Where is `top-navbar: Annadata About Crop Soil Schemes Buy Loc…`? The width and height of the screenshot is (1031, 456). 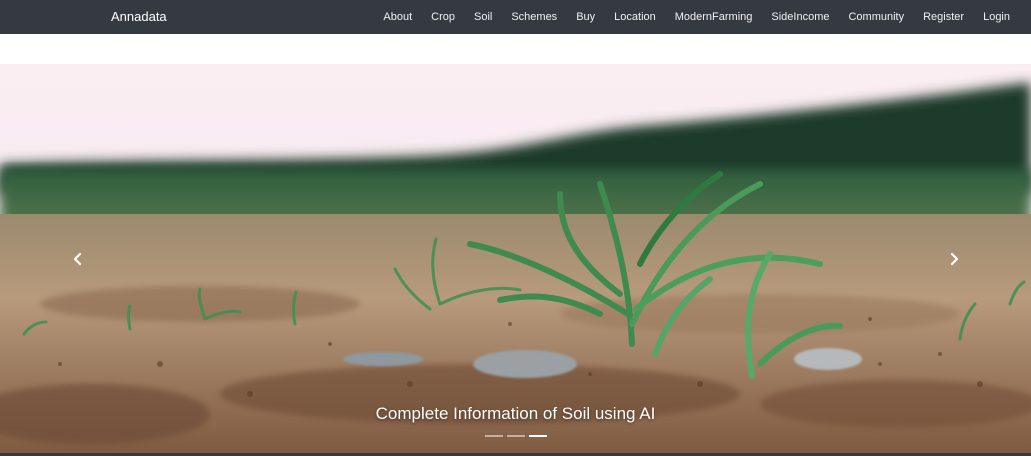 top-navbar: Annadata About Crop Soil Schemes Buy Loc… is located at coordinates (515, 17).